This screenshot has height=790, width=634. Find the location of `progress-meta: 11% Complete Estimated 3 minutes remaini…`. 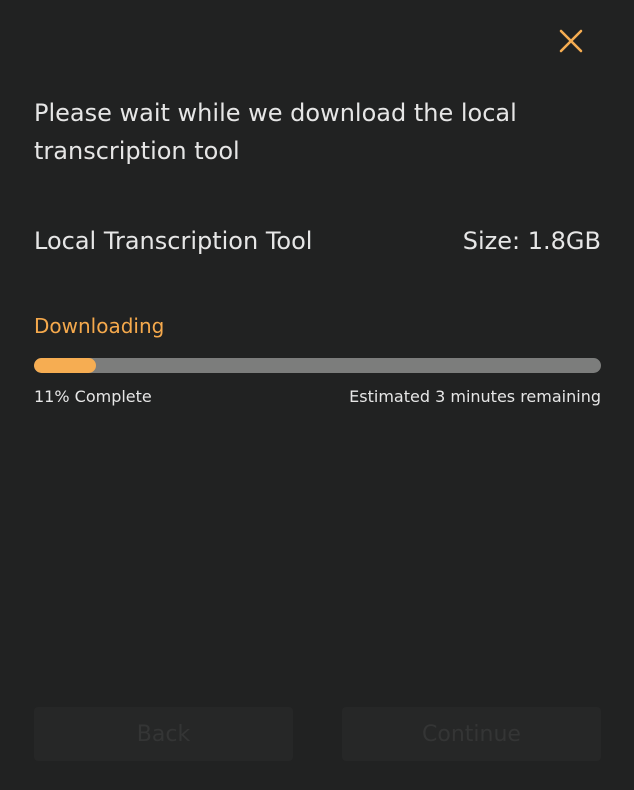

progress-meta: 11% Complete Estimated 3 minutes remaini… is located at coordinates (317, 397).